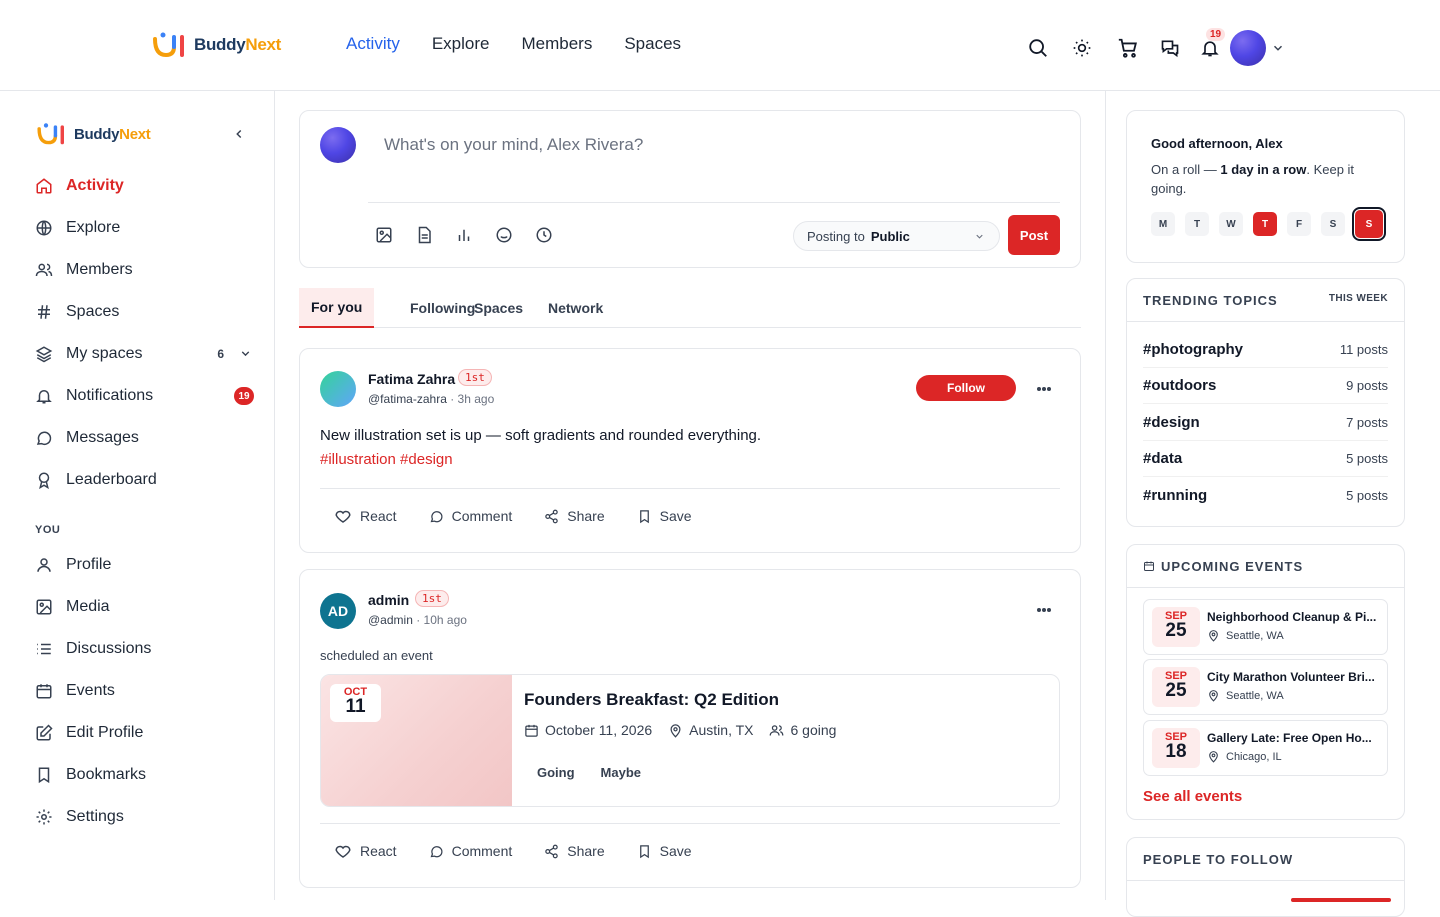 This screenshot has width=1440, height=917. Describe the element at coordinates (544, 235) in the screenshot. I see `schedule-icon` at that location.